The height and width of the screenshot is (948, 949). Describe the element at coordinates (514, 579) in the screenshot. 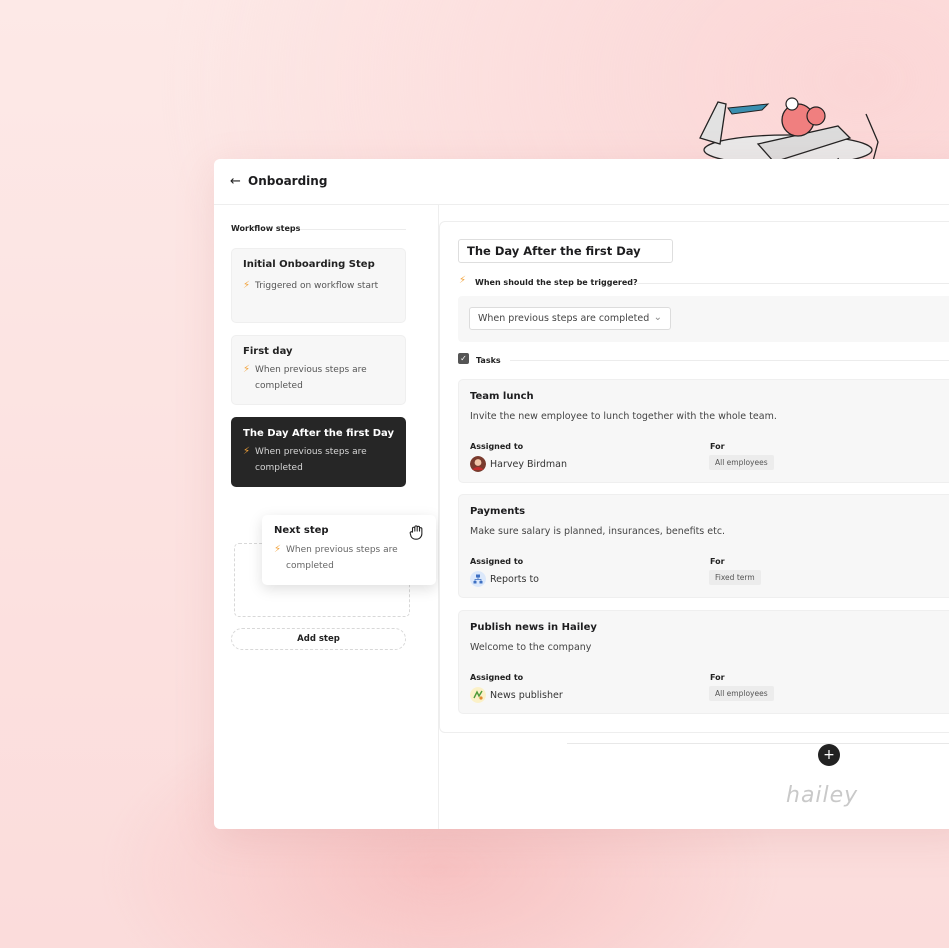

I see `assignee-name: Reports to` at that location.